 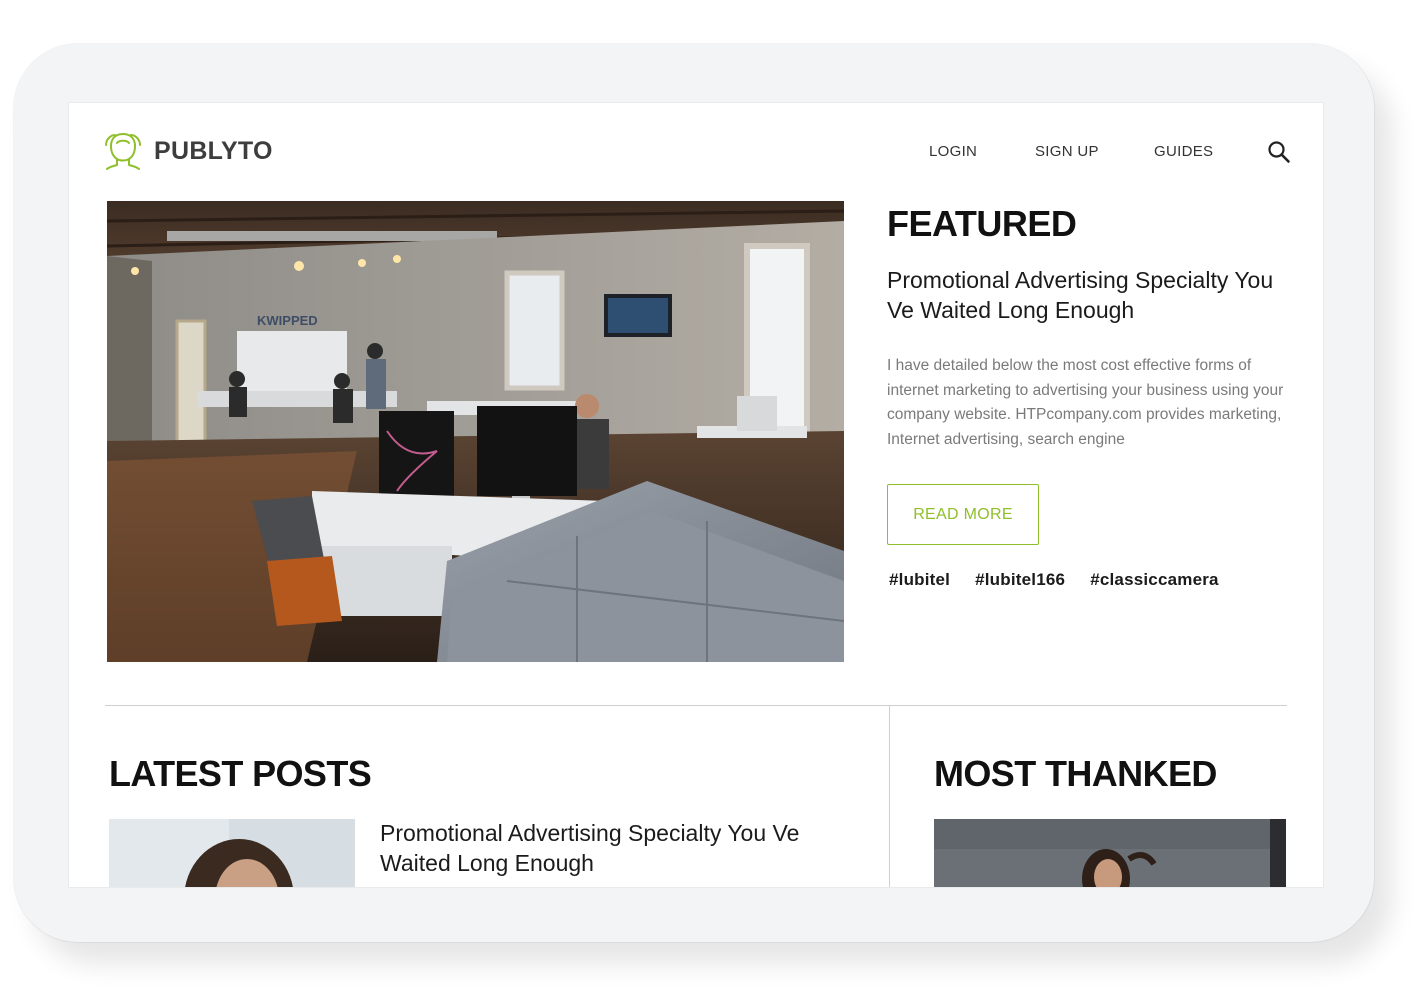 I want to click on post-thumbnail, so click(x=232, y=853).